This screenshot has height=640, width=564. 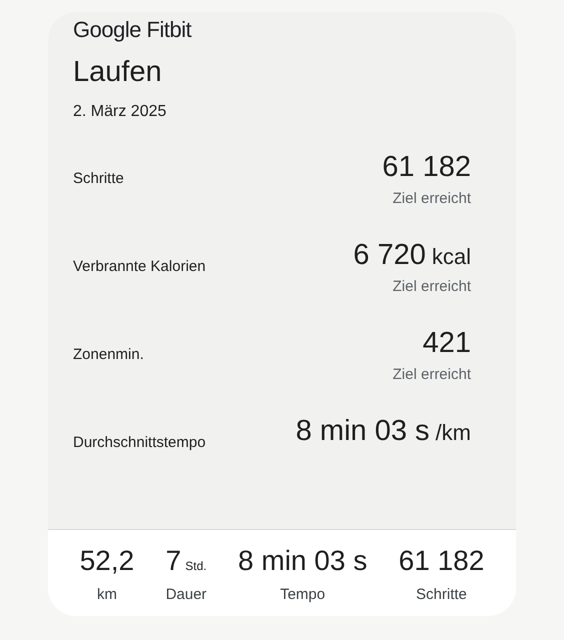 What do you see at coordinates (186, 595) in the screenshot?
I see `summary-label: Dauer` at bounding box center [186, 595].